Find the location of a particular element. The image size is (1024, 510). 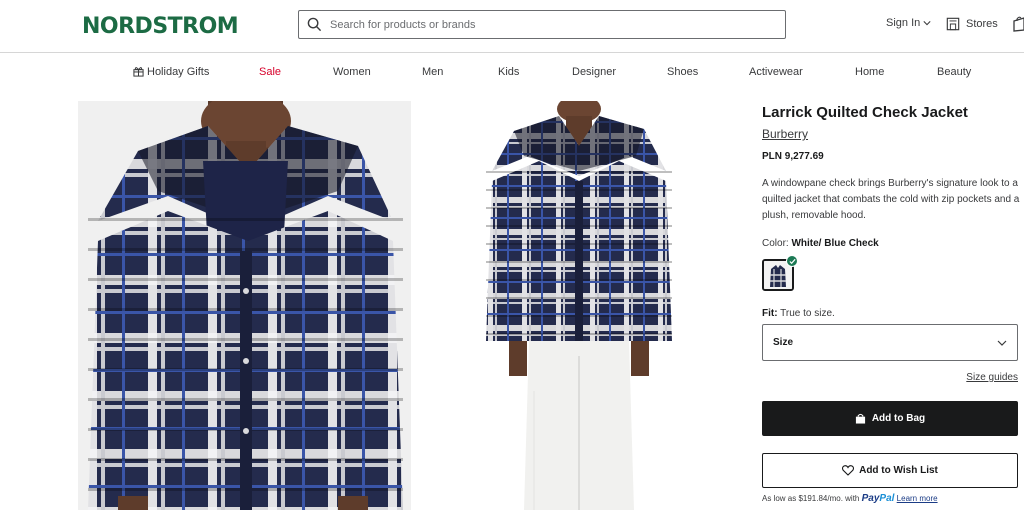

shopping-bag-icon is located at coordinates (860, 418).